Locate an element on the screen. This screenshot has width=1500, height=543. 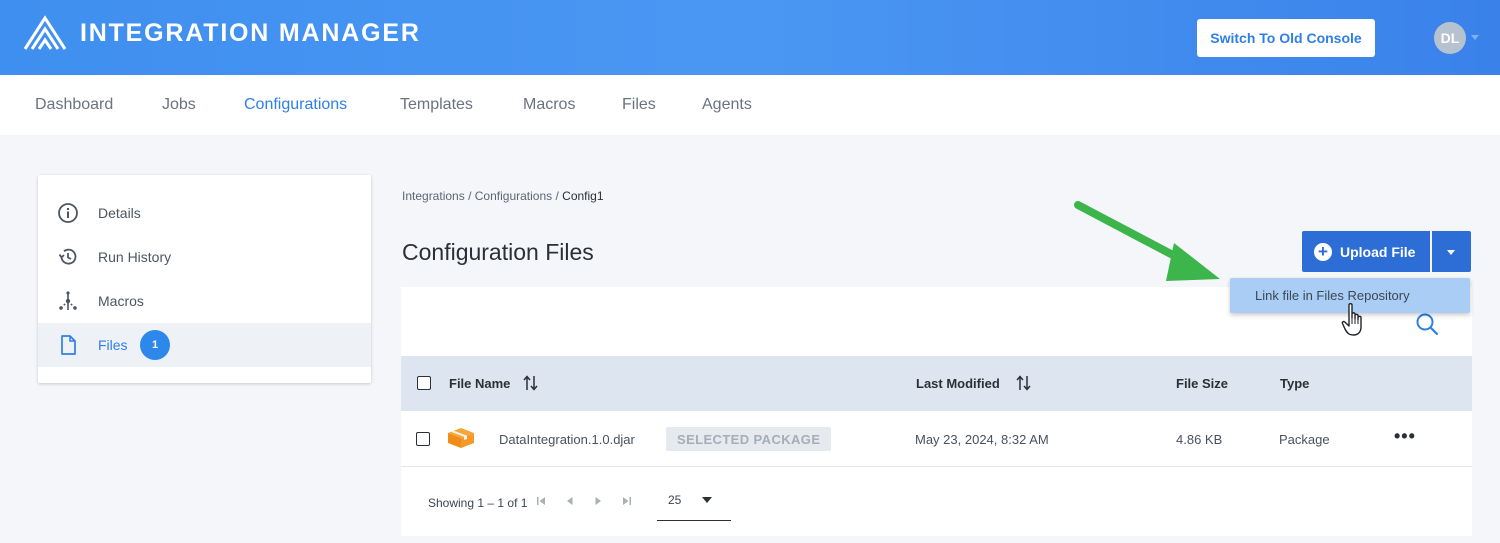
nav-jobs: Jobs is located at coordinates (179, 105).